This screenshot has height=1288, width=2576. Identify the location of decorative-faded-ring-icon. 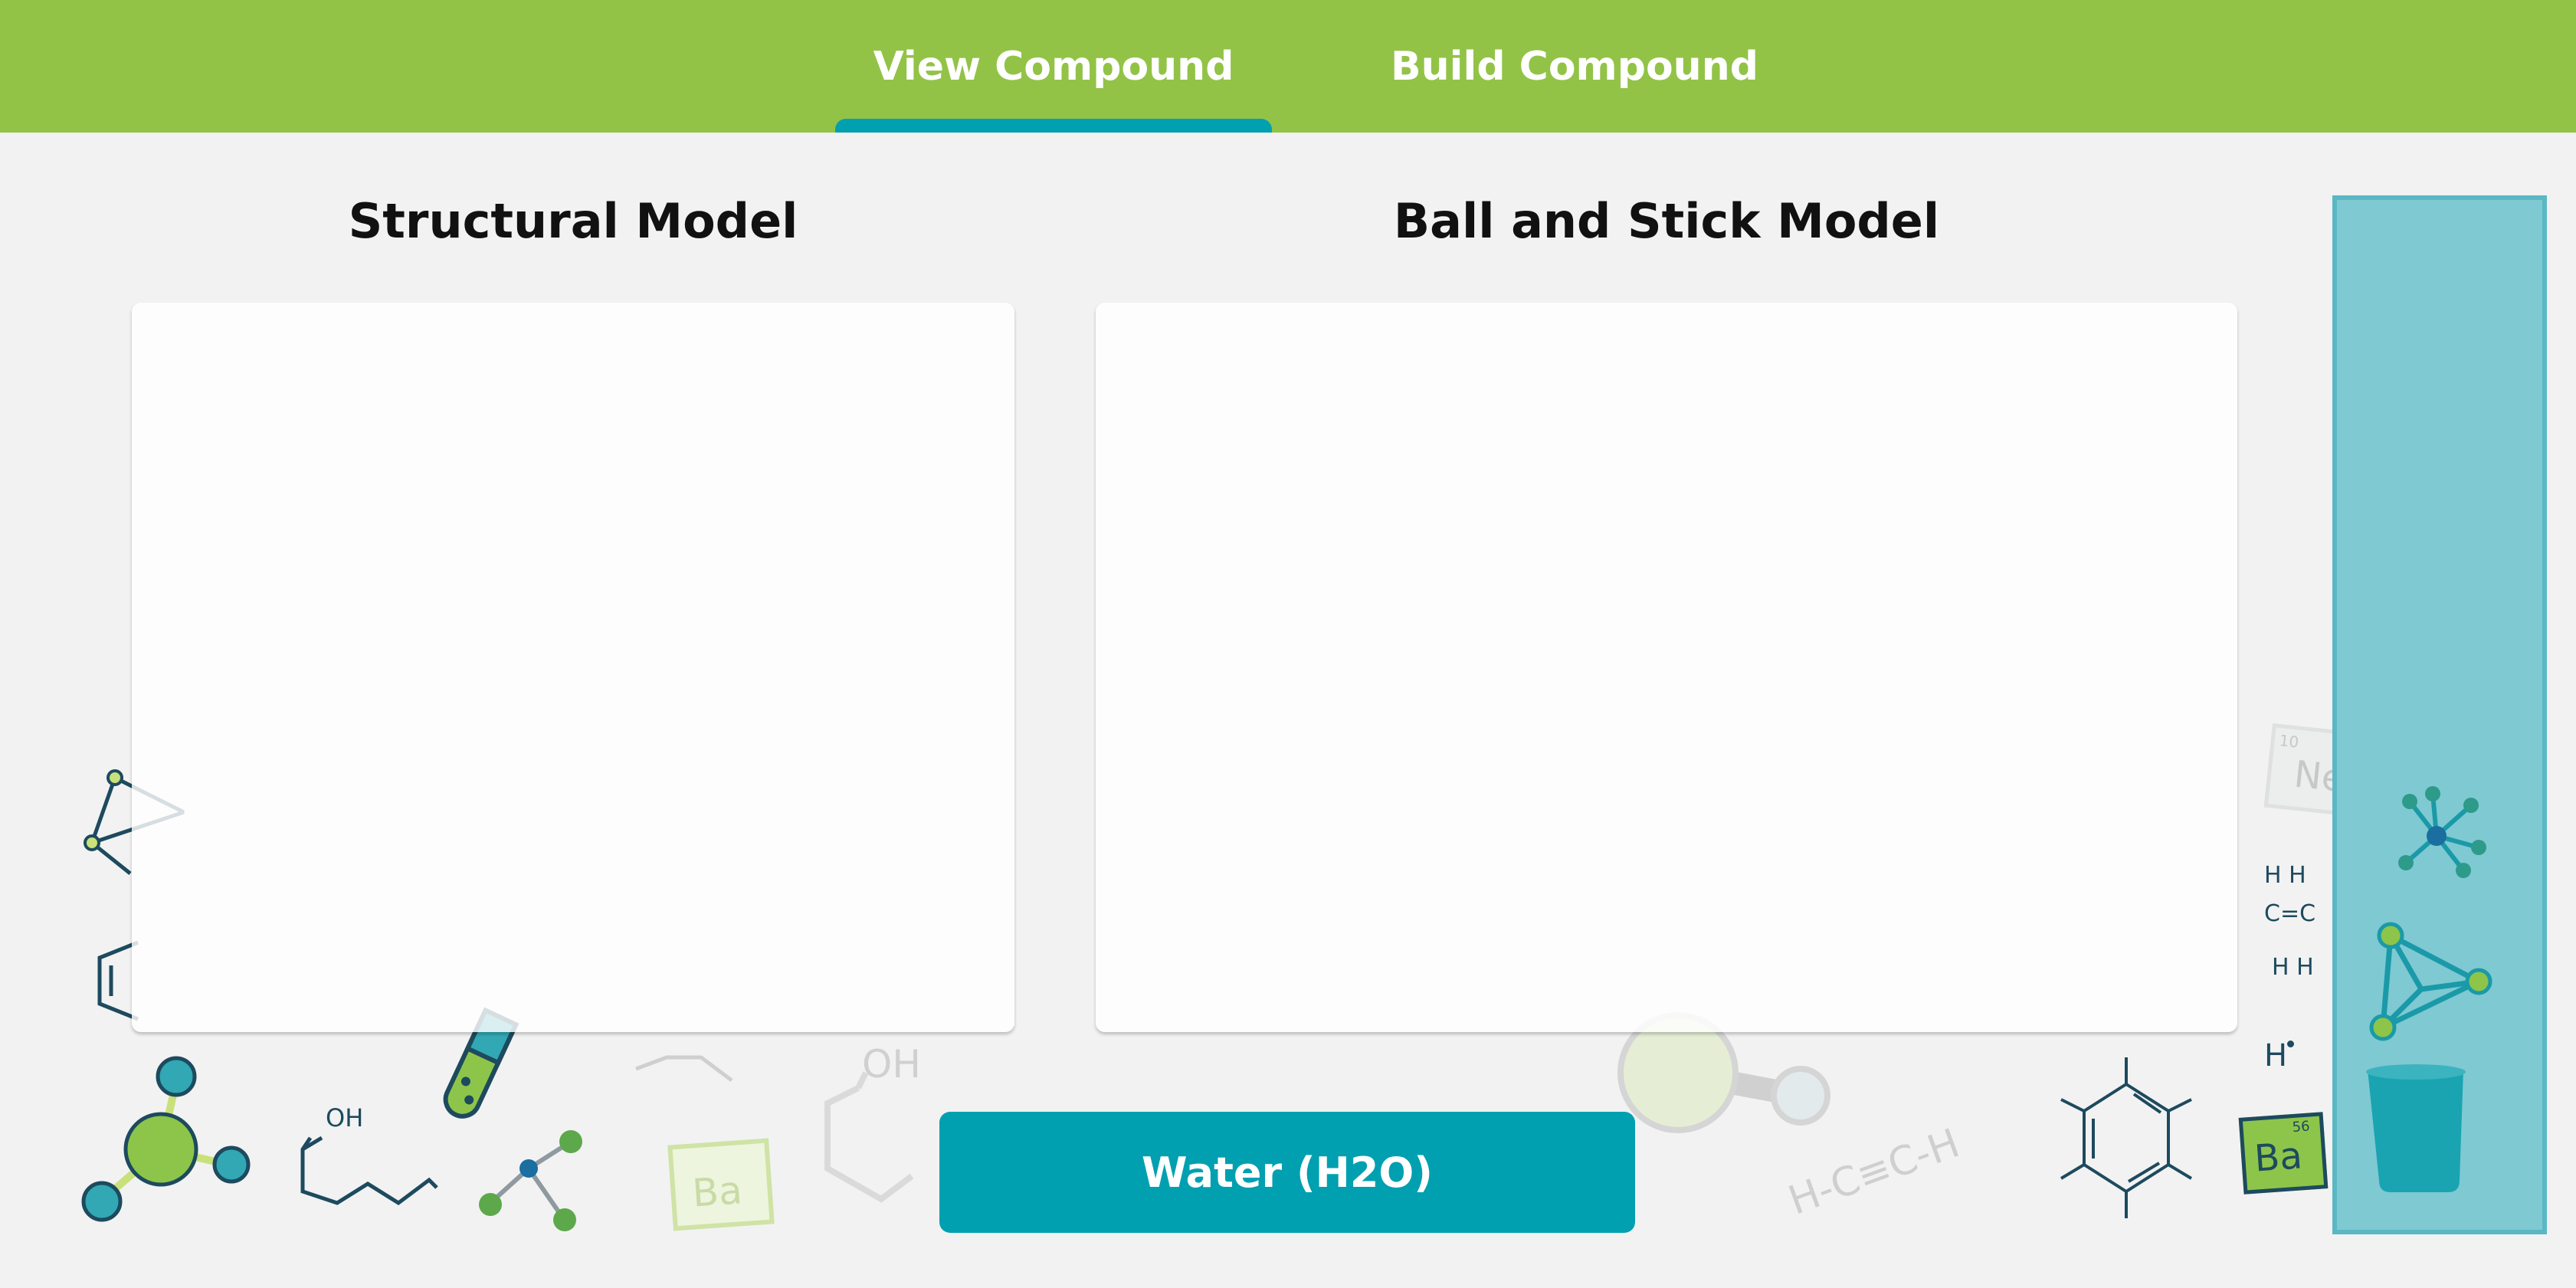
(684, 1068).